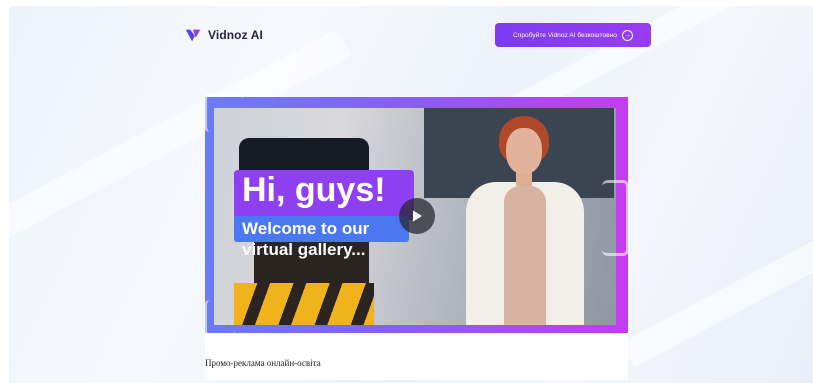  Describe the element at coordinates (304, 304) in the screenshot. I see `graduate-stole` at that location.